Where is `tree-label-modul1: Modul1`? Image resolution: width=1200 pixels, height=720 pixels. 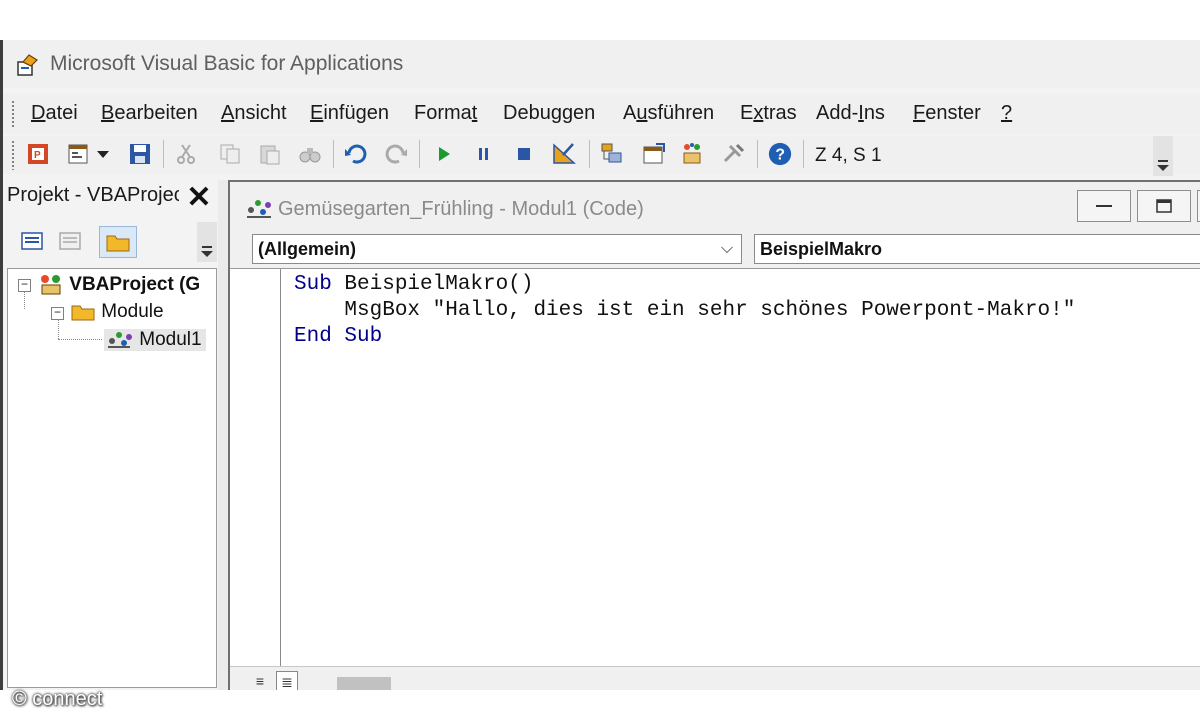 tree-label-modul1: Modul1 is located at coordinates (170, 340).